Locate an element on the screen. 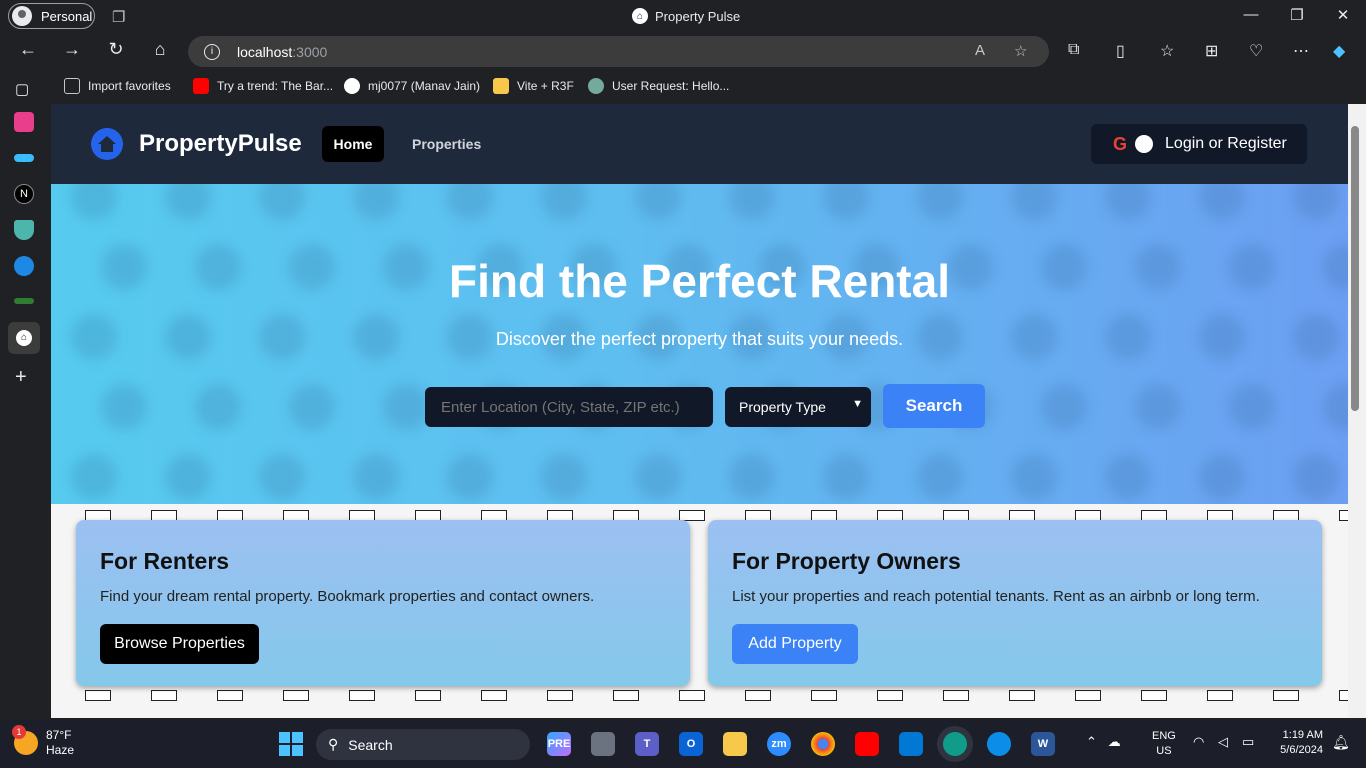  search-button: Search is located at coordinates (934, 406).